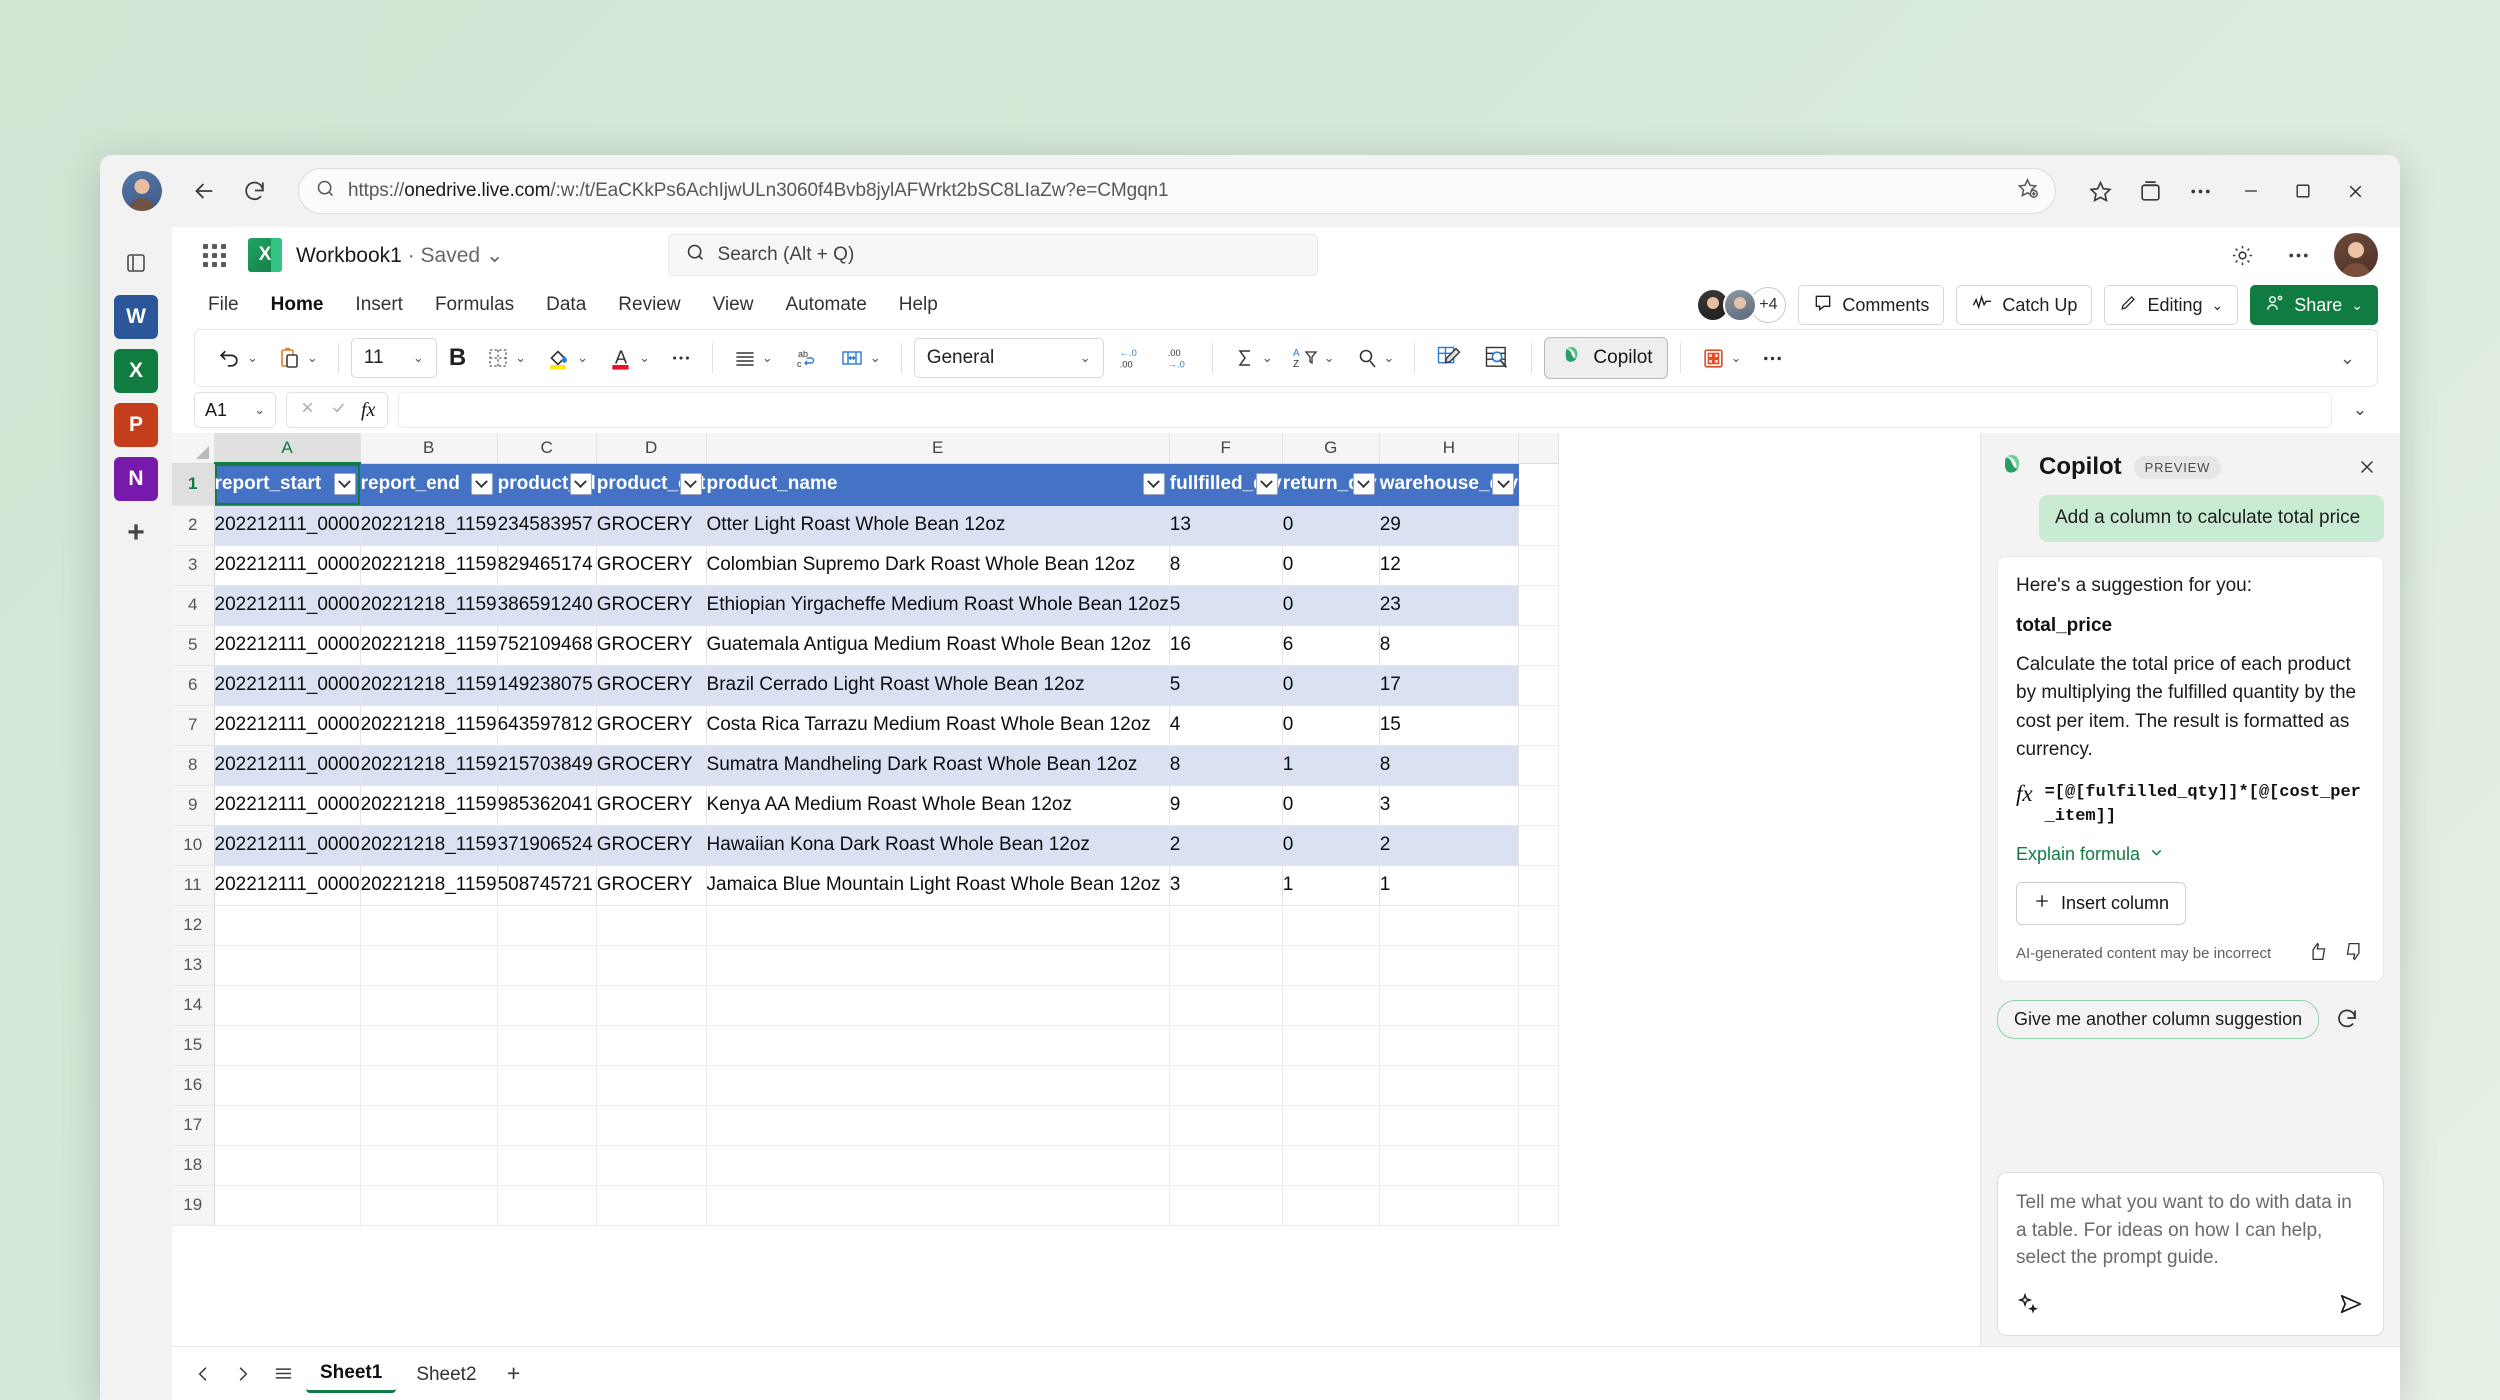  What do you see at coordinates (651, 484) in the screenshot?
I see `table-header-product_cat: product_cat` at bounding box center [651, 484].